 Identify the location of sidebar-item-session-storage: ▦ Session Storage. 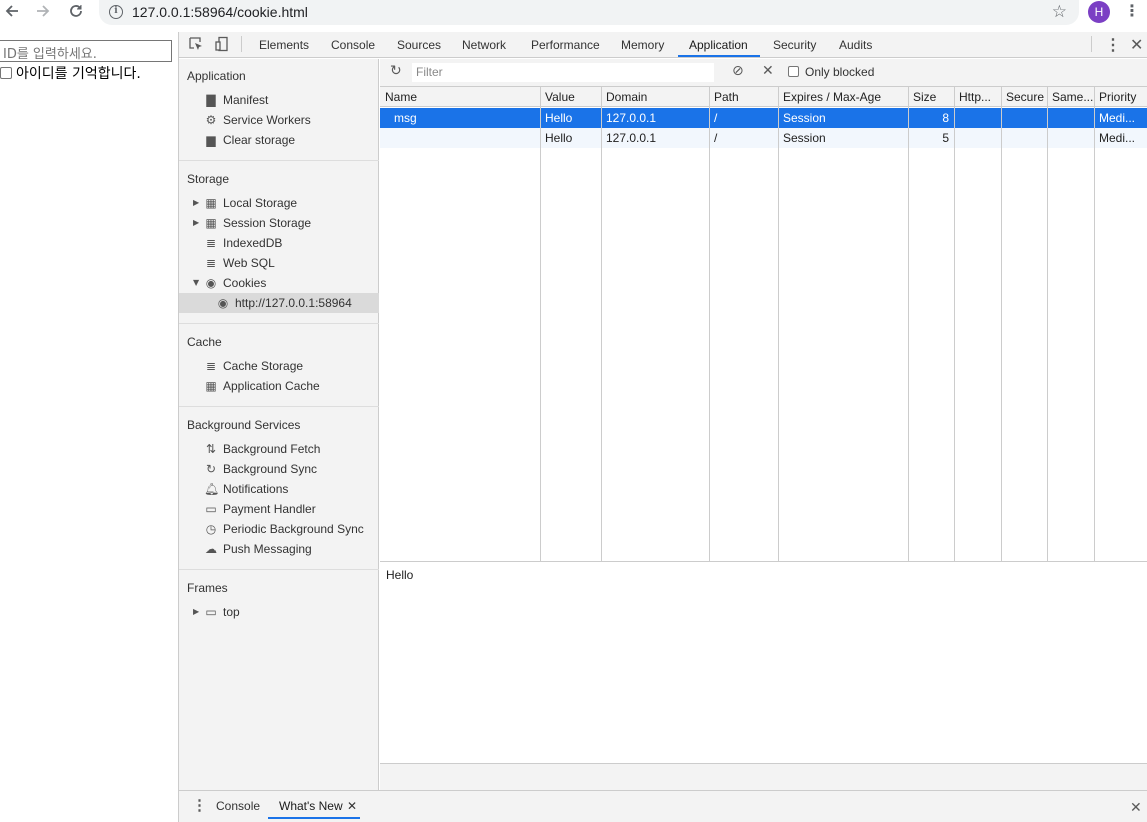
(257, 223).